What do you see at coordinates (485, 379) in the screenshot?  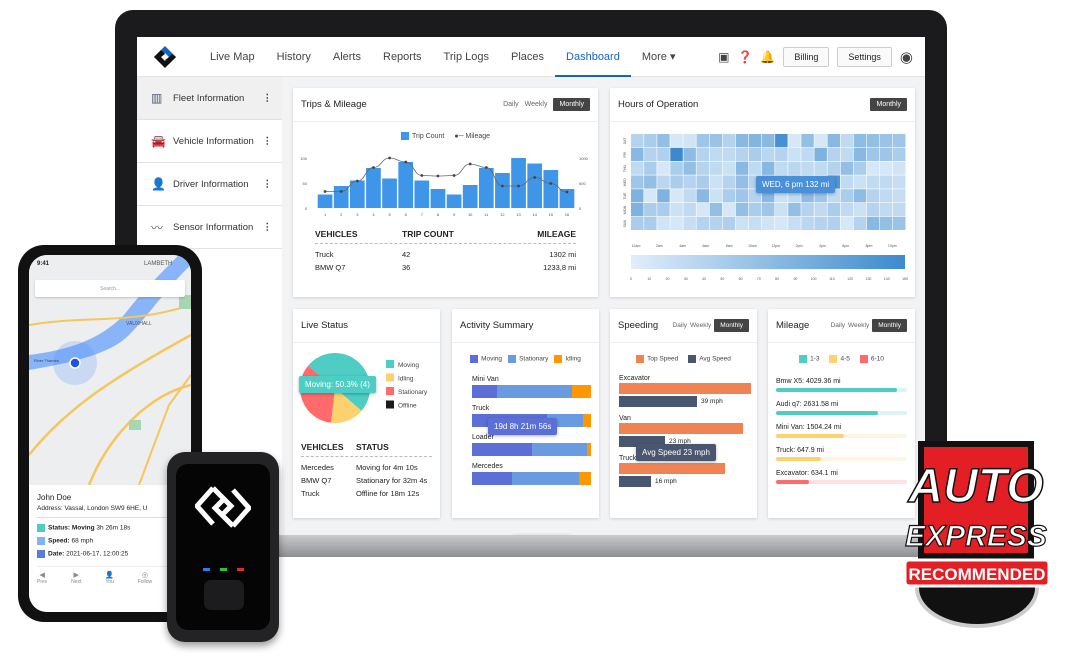 I see `bar-label: Mini Van` at bounding box center [485, 379].